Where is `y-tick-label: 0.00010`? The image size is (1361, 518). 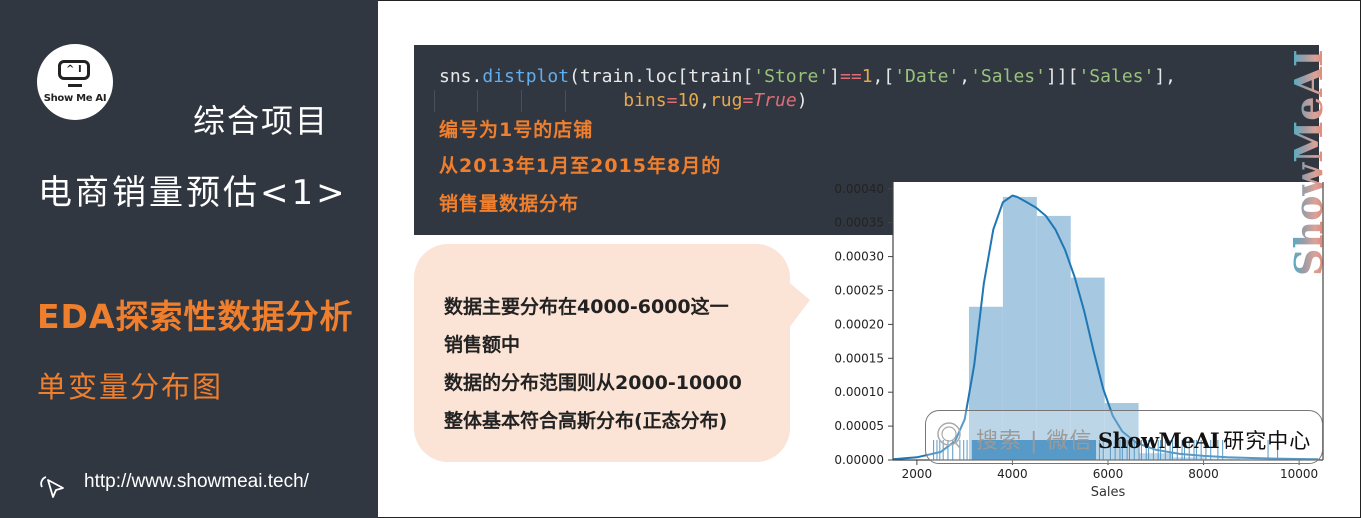 y-tick-label: 0.00010 is located at coordinates (859, 392).